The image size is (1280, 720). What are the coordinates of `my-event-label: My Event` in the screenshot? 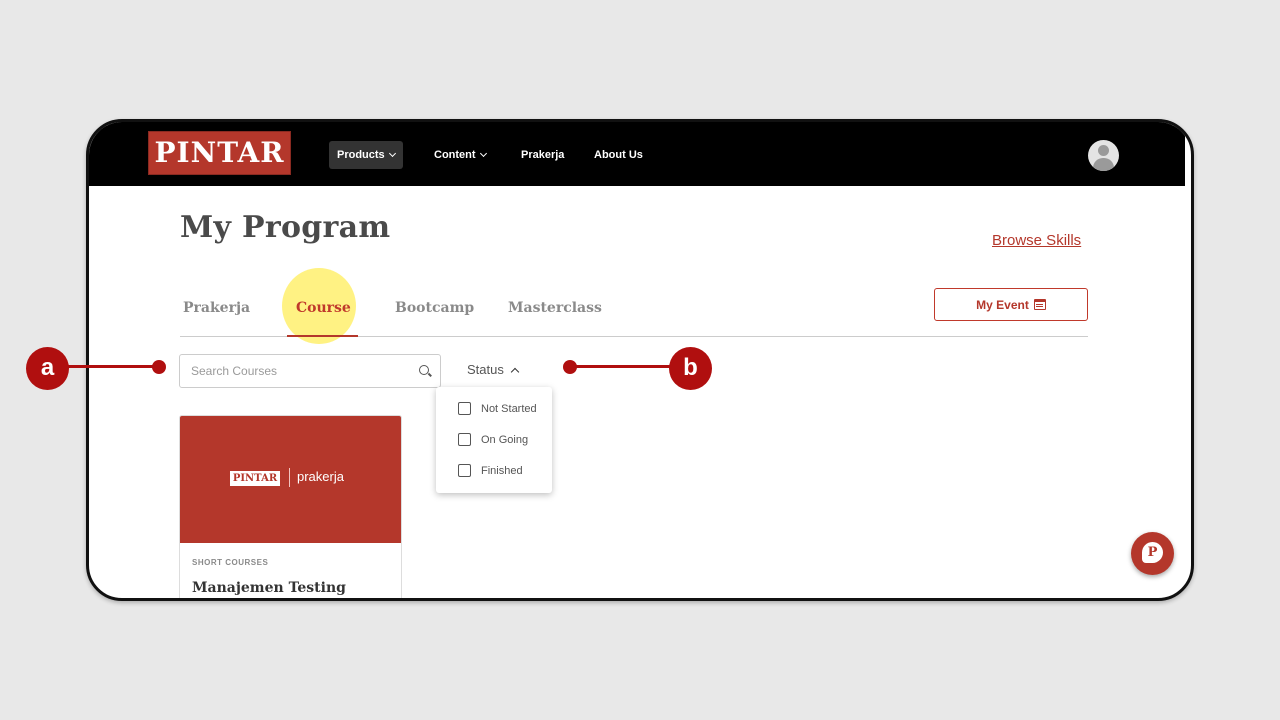 It's located at (1002, 304).